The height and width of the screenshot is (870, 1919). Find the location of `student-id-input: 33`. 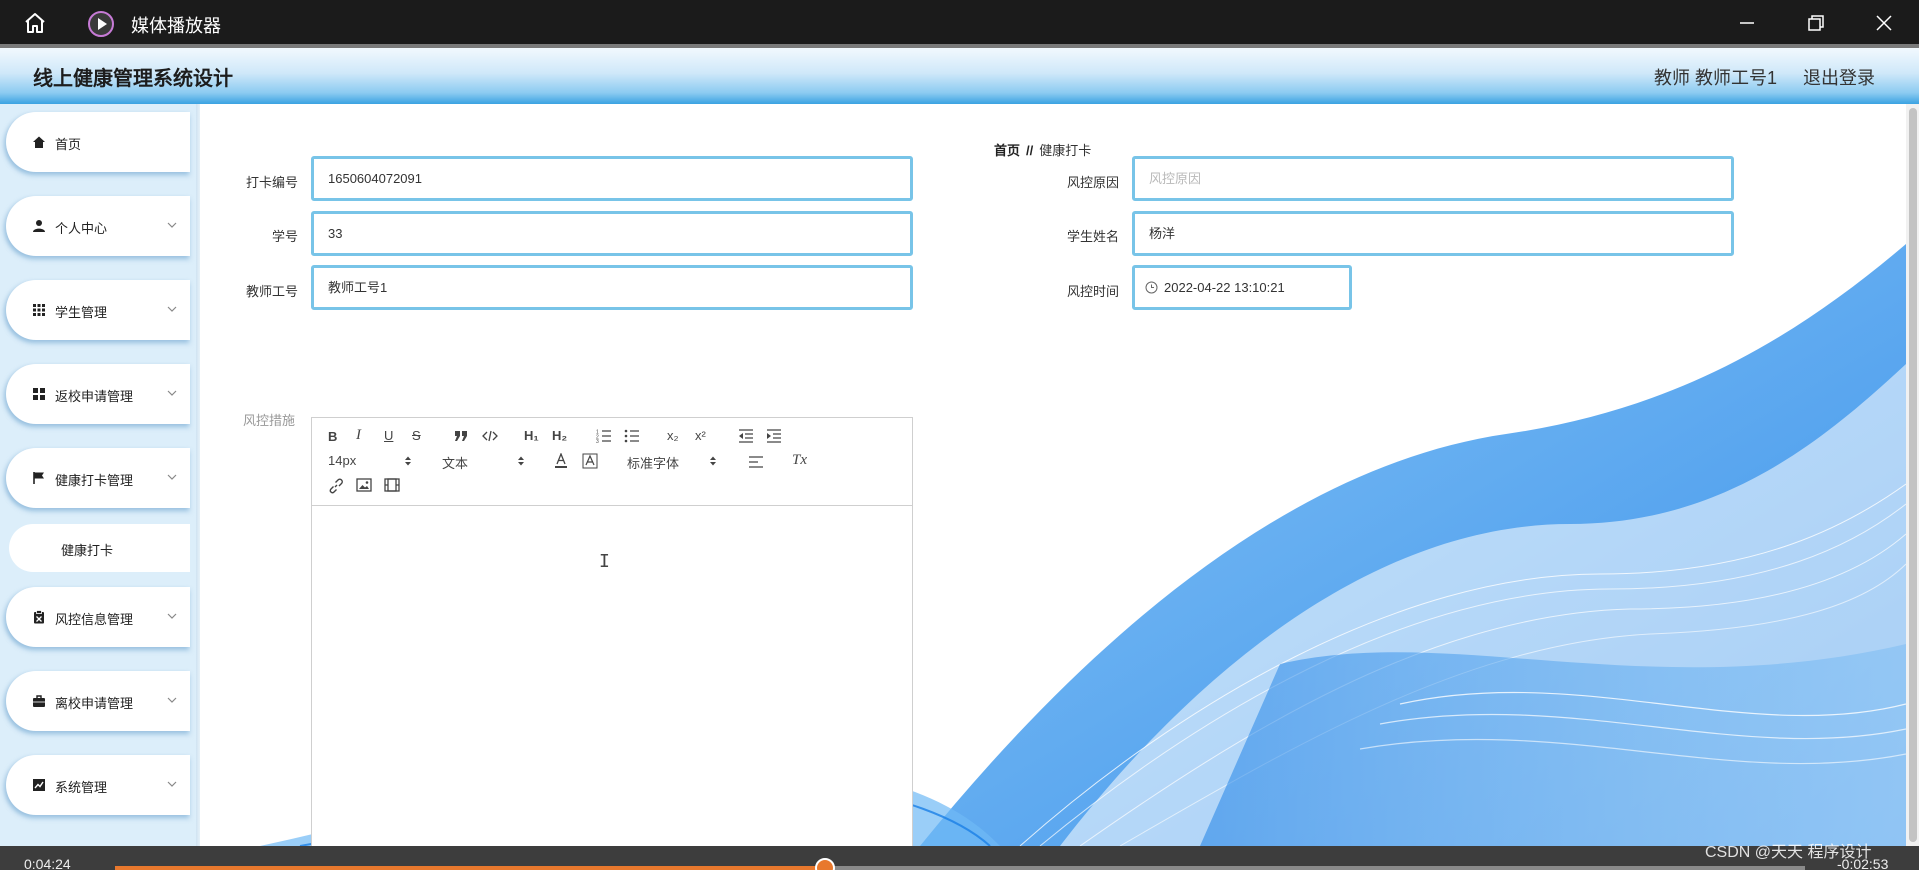

student-id-input: 33 is located at coordinates (612, 233).